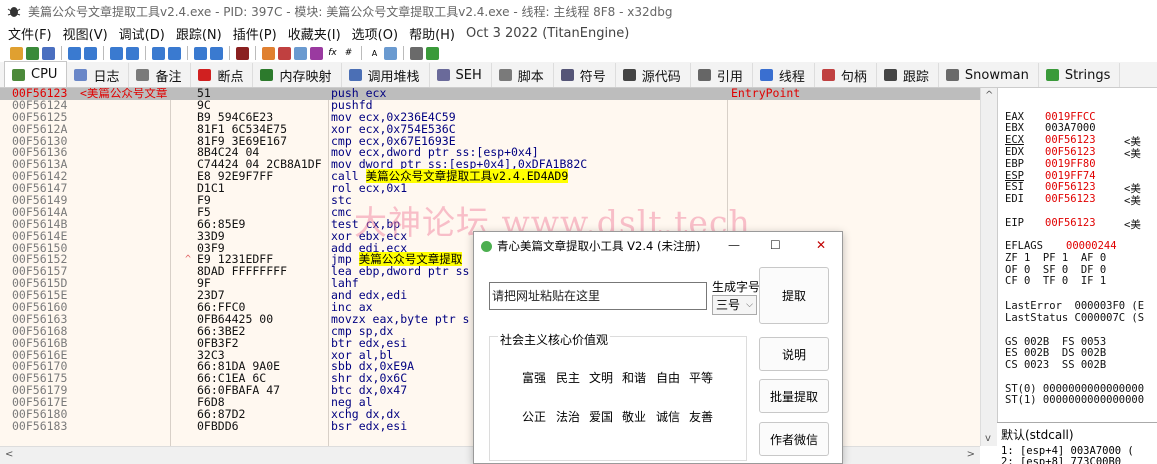 The width and height of the screenshot is (1157, 464). I want to click on menu-options: 选项(O), so click(375, 33).